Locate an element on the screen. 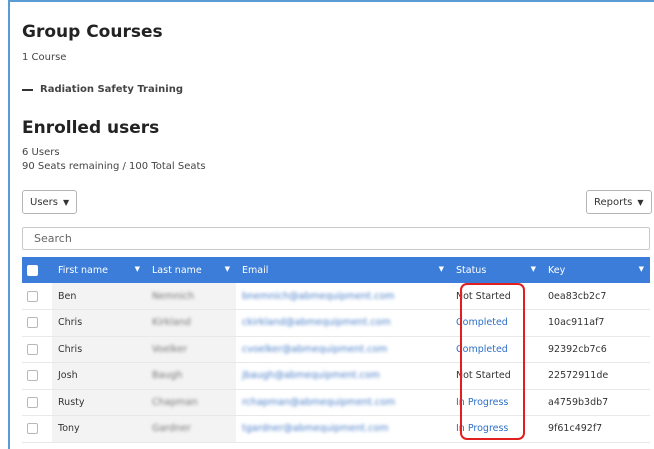  group-courses-title: Group Courses is located at coordinates (92, 32).